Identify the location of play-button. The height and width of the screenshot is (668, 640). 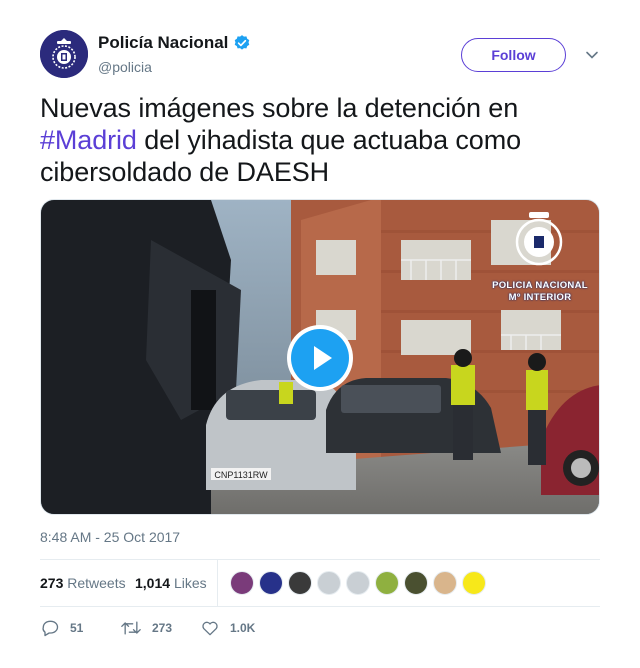
(320, 358).